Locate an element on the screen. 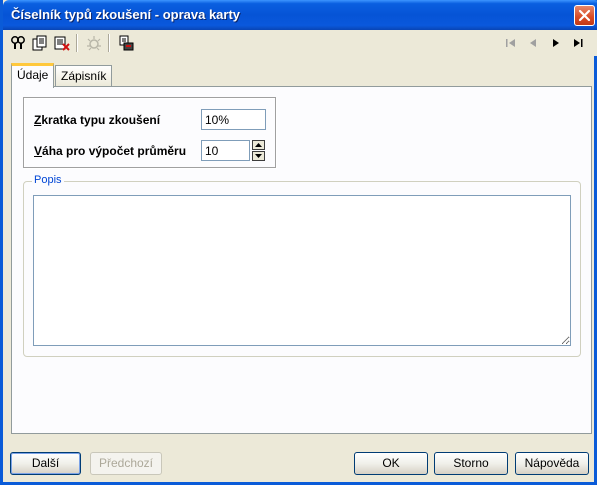 Image resolution: width=597 pixels, height=485 pixels. print-button is located at coordinates (126, 43).